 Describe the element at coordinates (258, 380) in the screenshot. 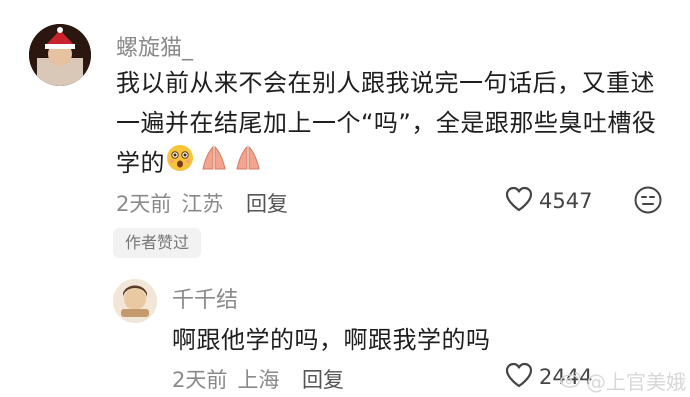

I see `location: 上海` at that location.